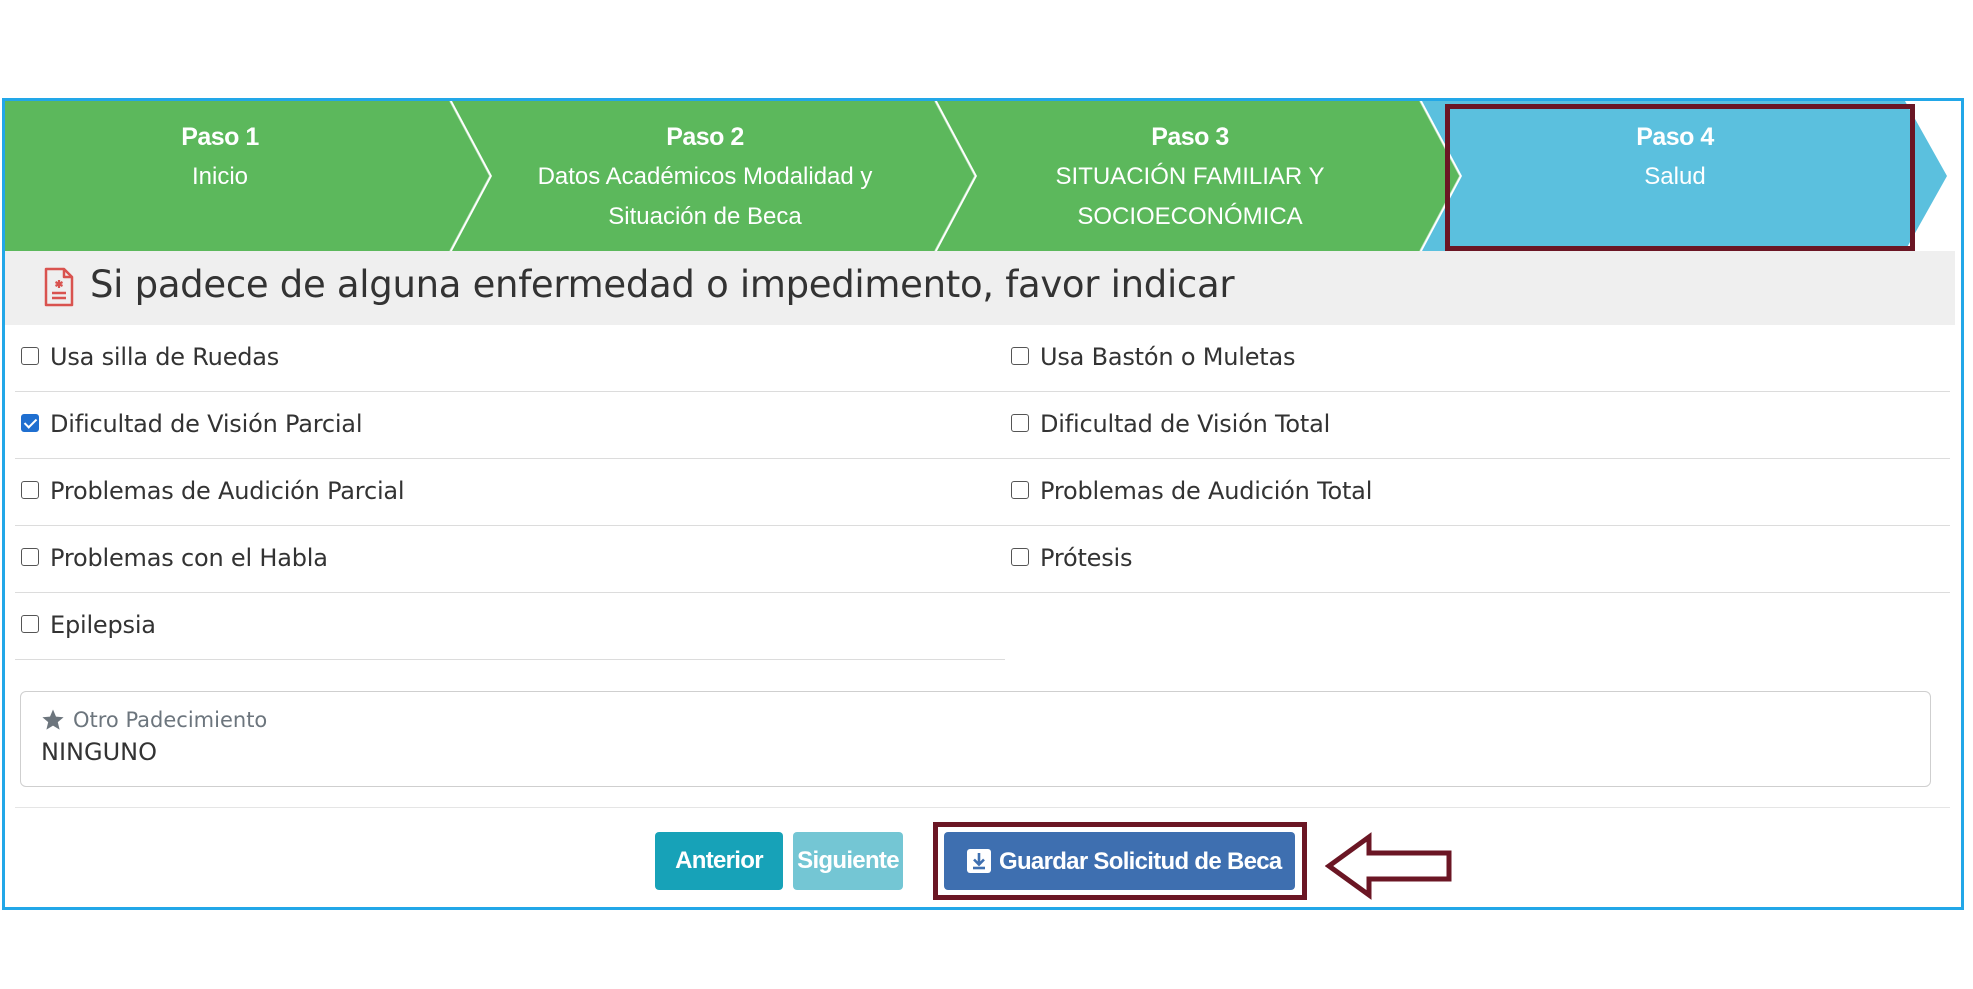  What do you see at coordinates (848, 861) in the screenshot?
I see `next-button: Siguiente` at bounding box center [848, 861].